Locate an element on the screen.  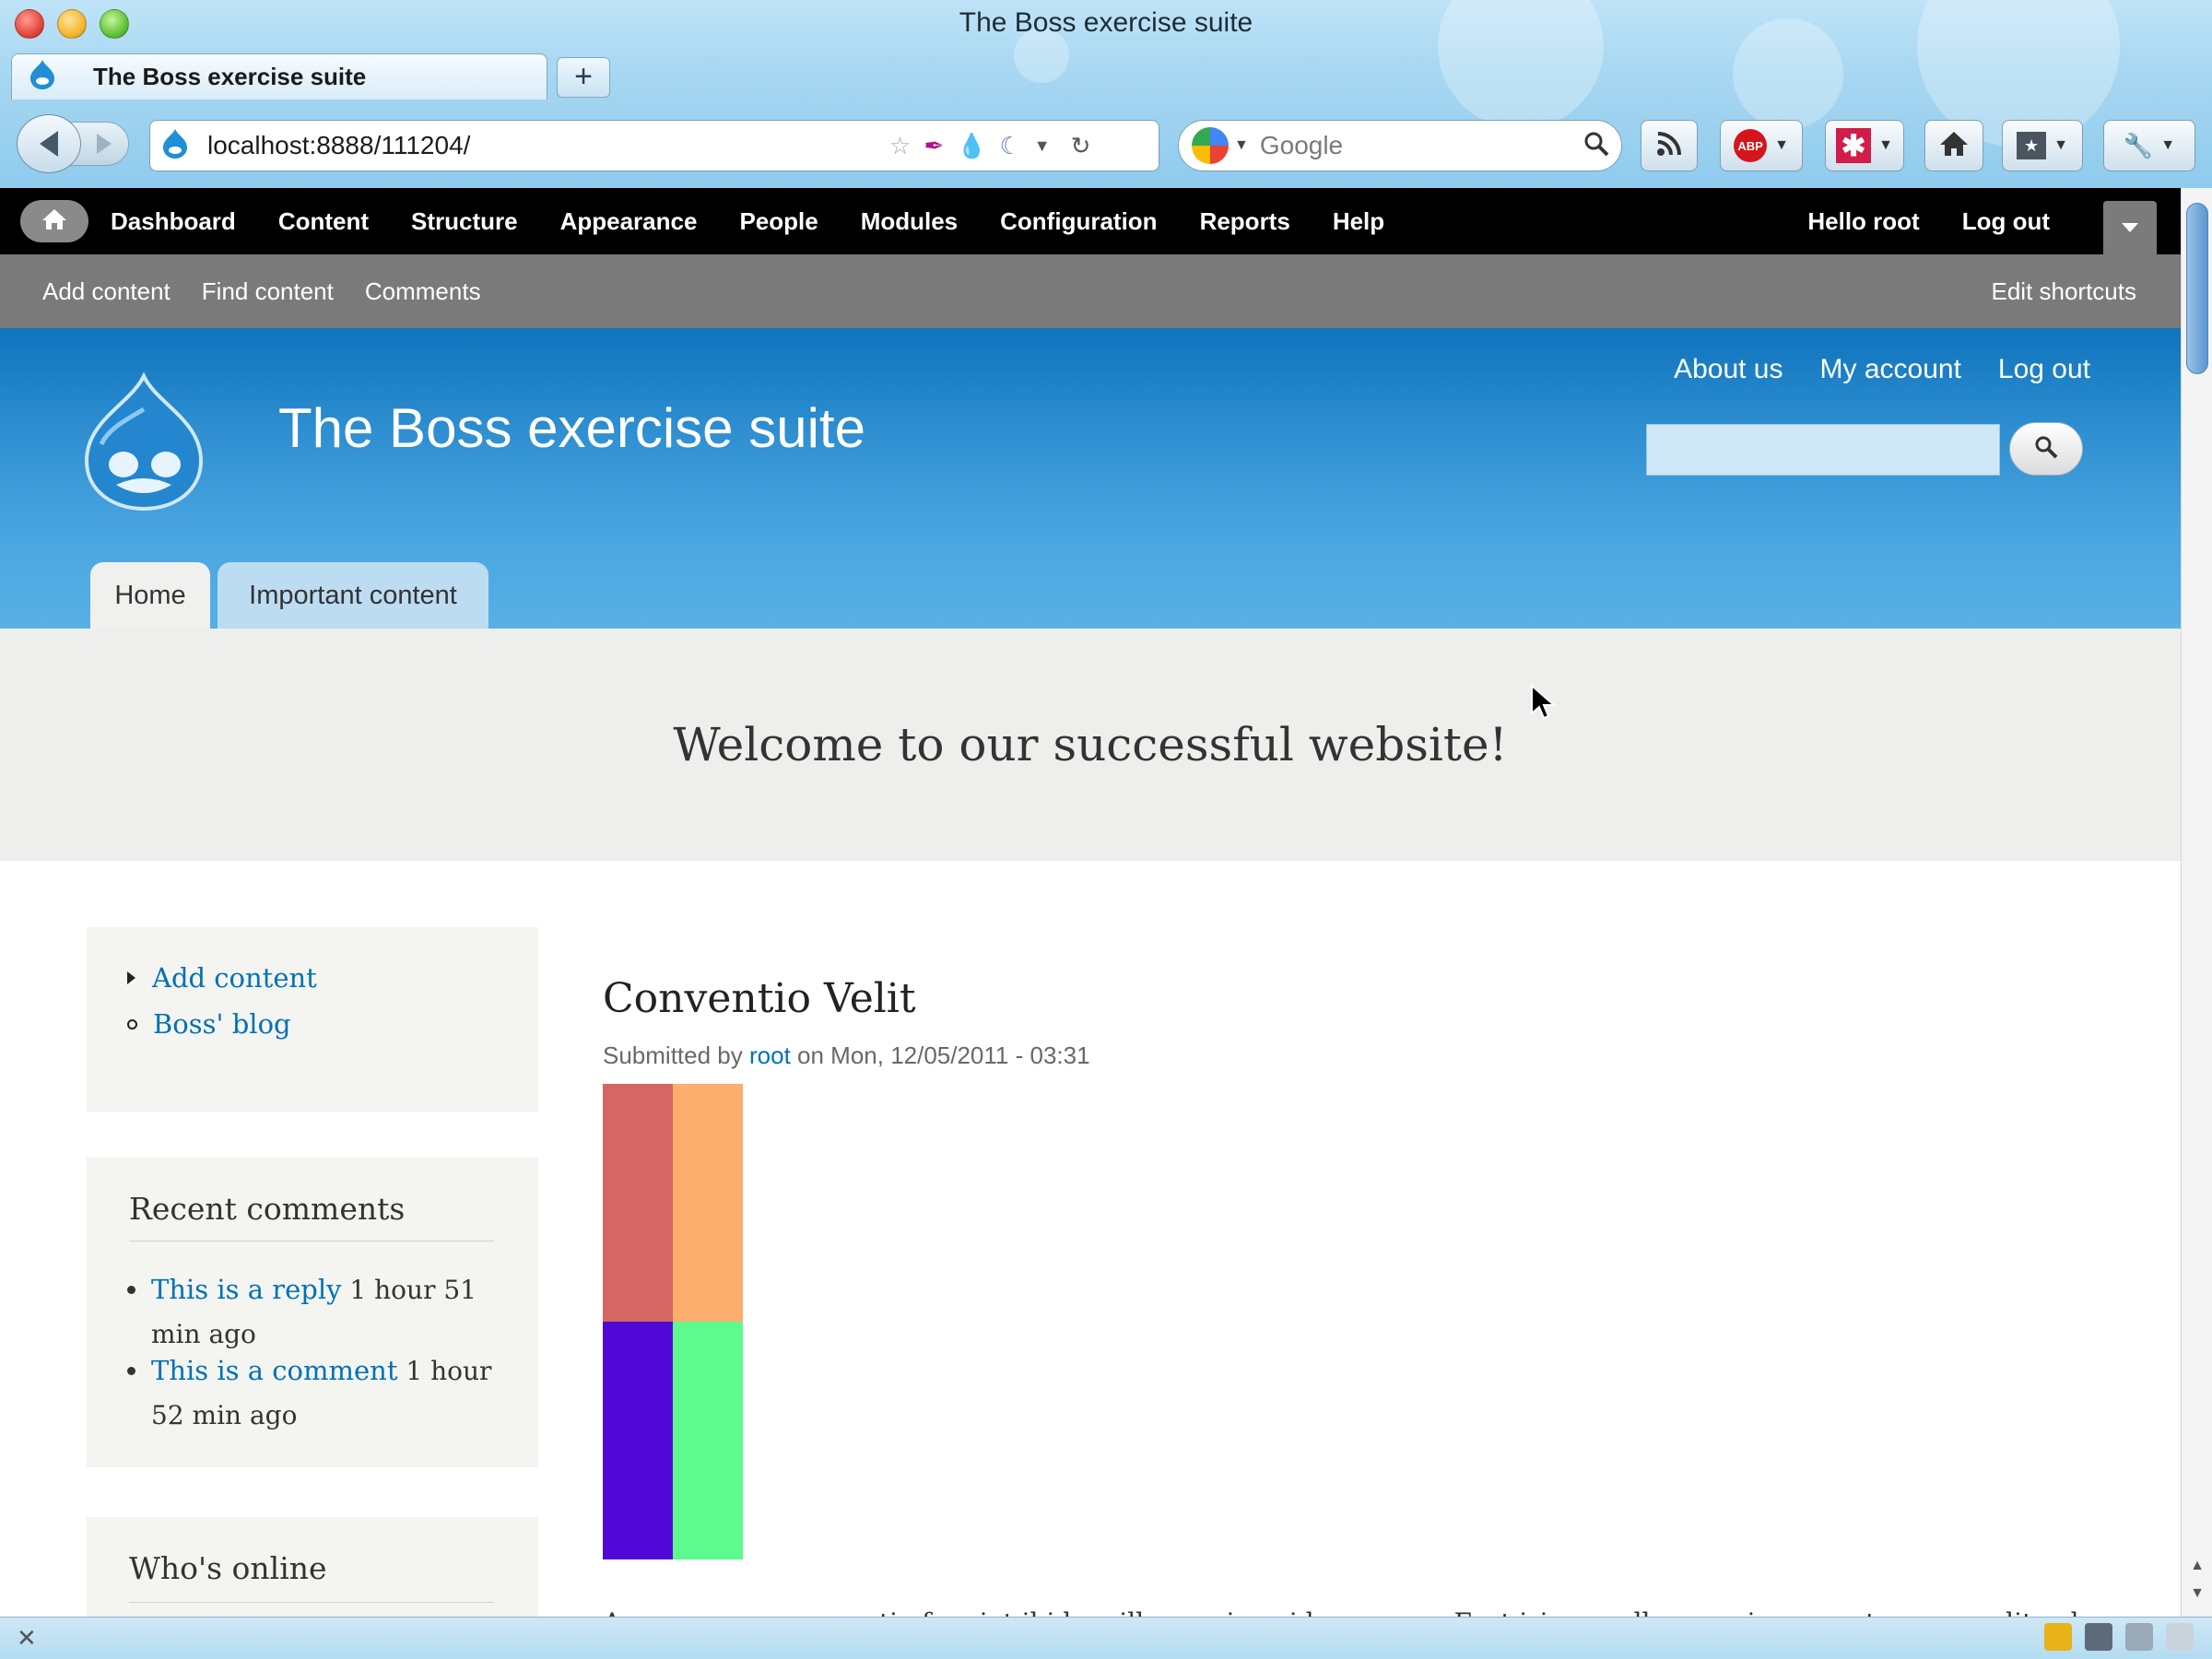
submitted-date: on Mon, 12/05/2011 - 03:31 is located at coordinates (940, 1055).